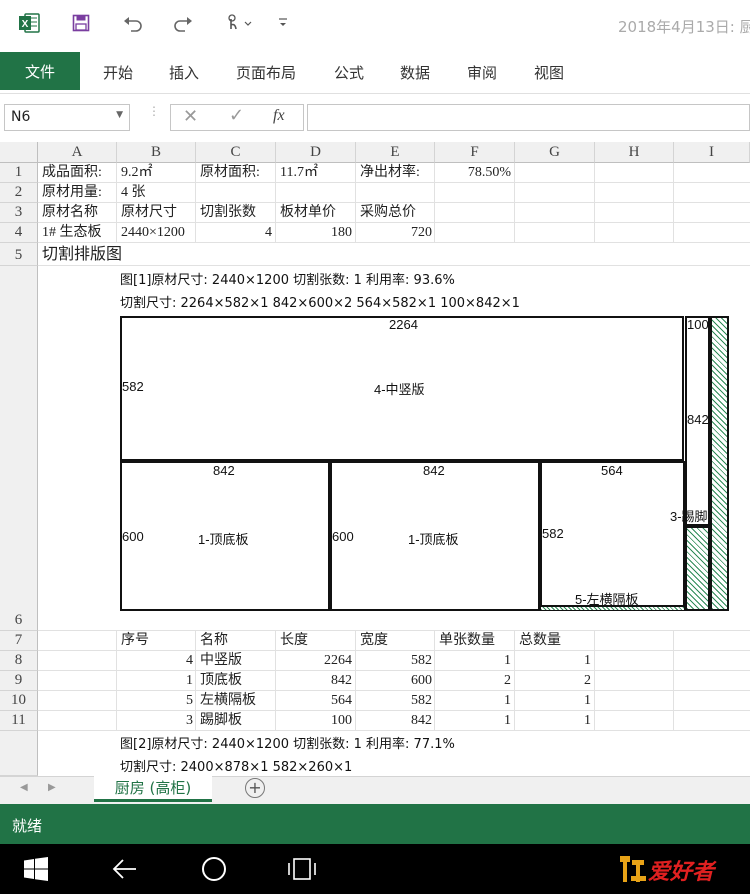  What do you see at coordinates (155, 721) in the screenshot?
I see `table-cell: 3` at bounding box center [155, 721].